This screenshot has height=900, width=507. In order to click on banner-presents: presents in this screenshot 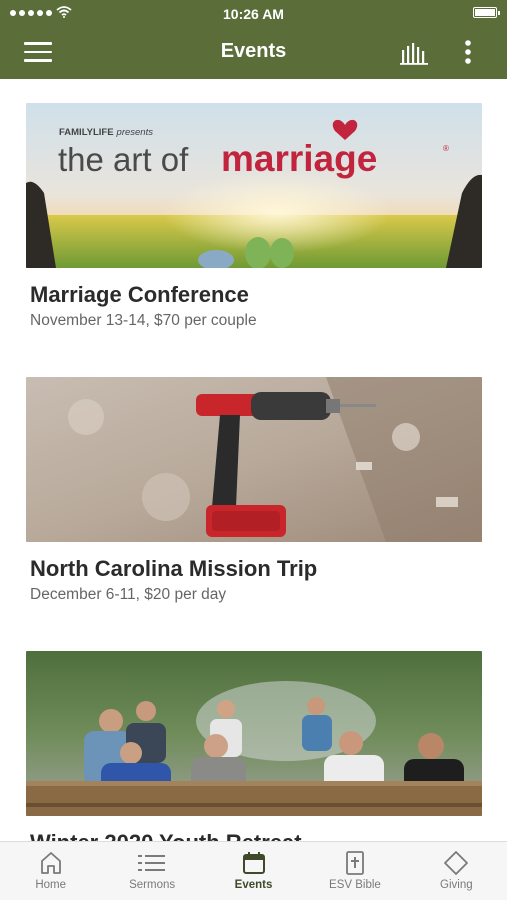, I will do `click(135, 132)`.